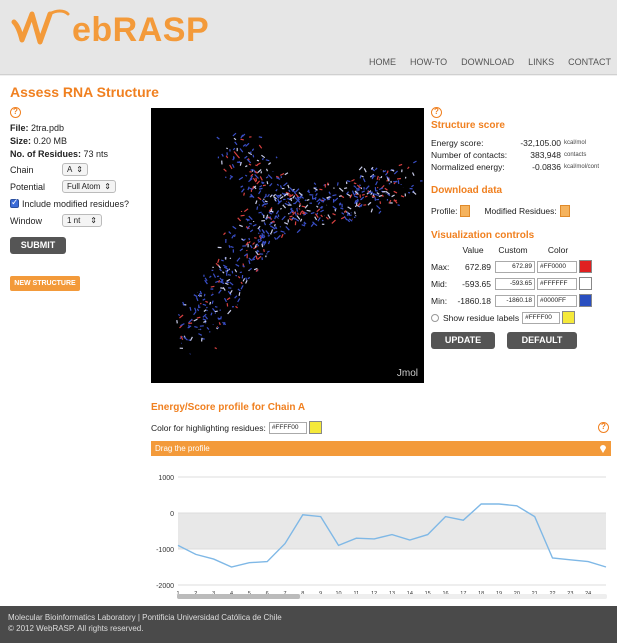 Image resolution: width=617 pixels, height=643 pixels. Describe the element at coordinates (381, 448) in the screenshot. I see `drag-profile-bar: Drag the profile` at that location.